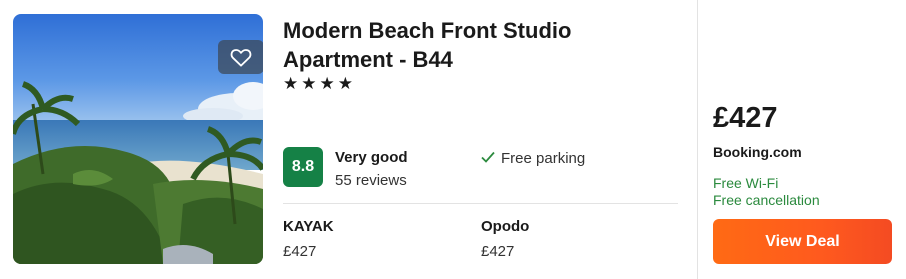 The width and height of the screenshot is (906, 279). Describe the element at coordinates (746, 183) in the screenshot. I see `perk-free-wifi: Free Wi-Fi` at that location.